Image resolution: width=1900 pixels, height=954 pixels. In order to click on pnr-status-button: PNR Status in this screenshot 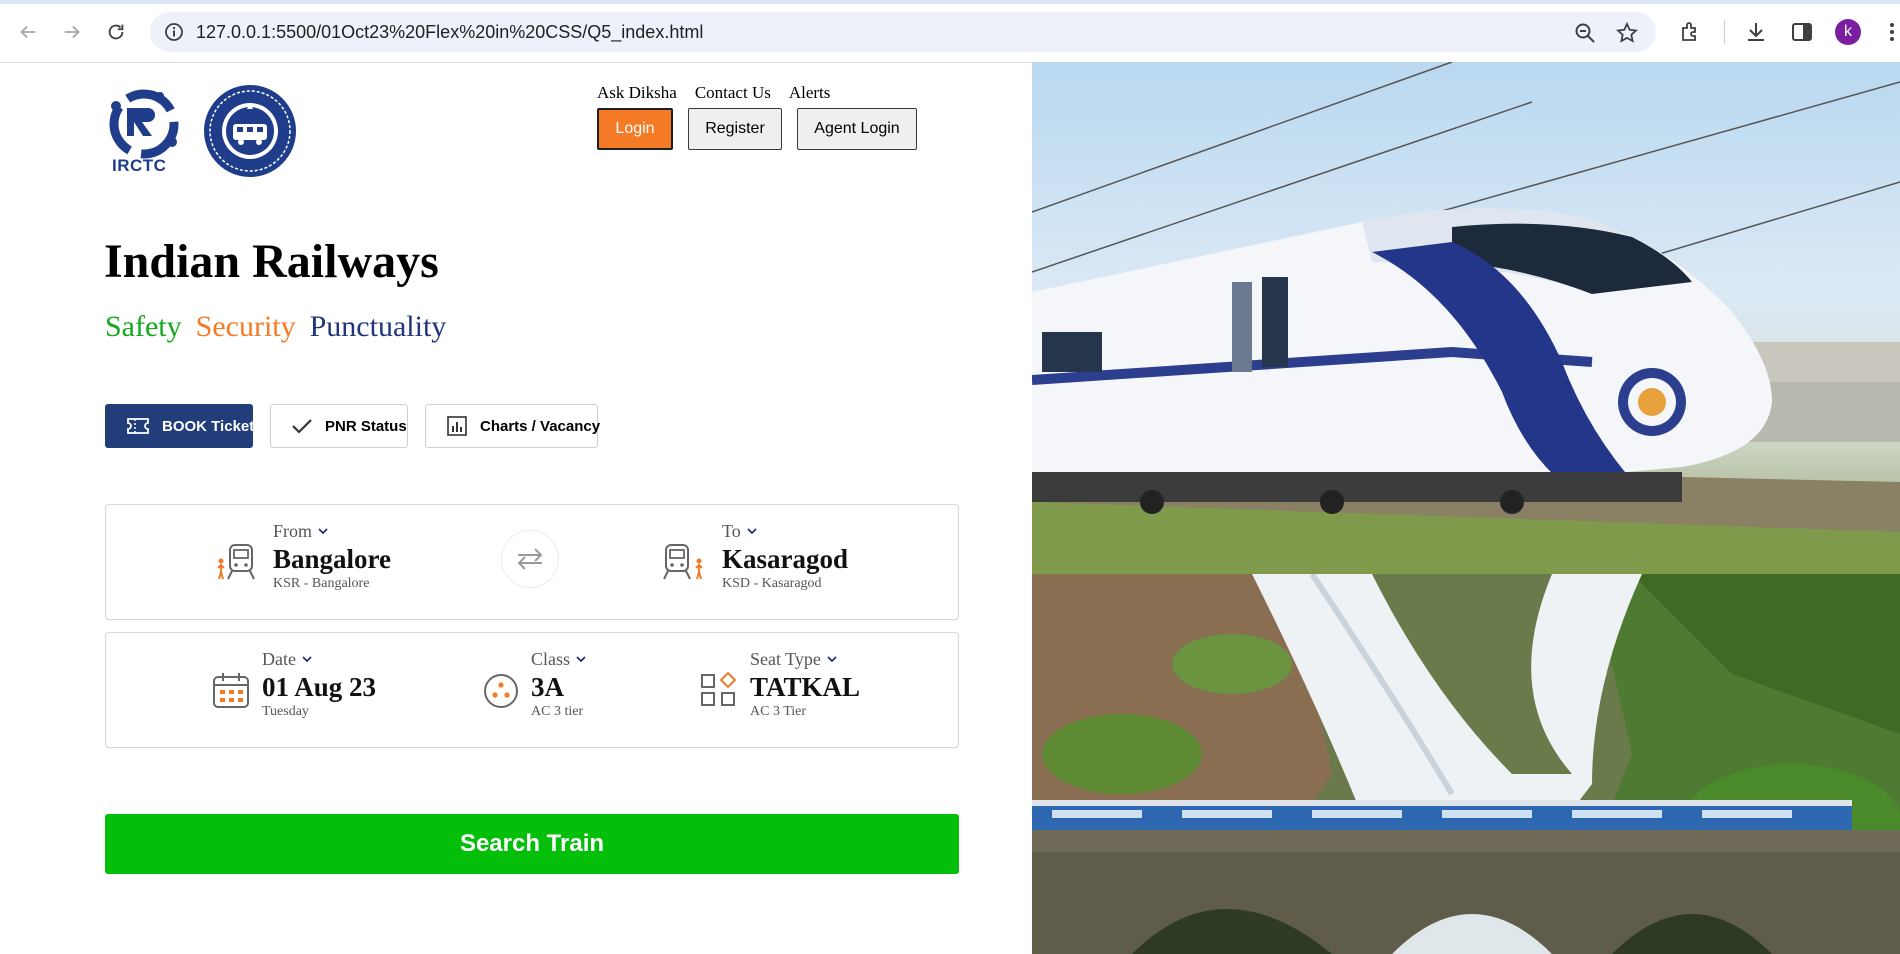, I will do `click(339, 426)`.